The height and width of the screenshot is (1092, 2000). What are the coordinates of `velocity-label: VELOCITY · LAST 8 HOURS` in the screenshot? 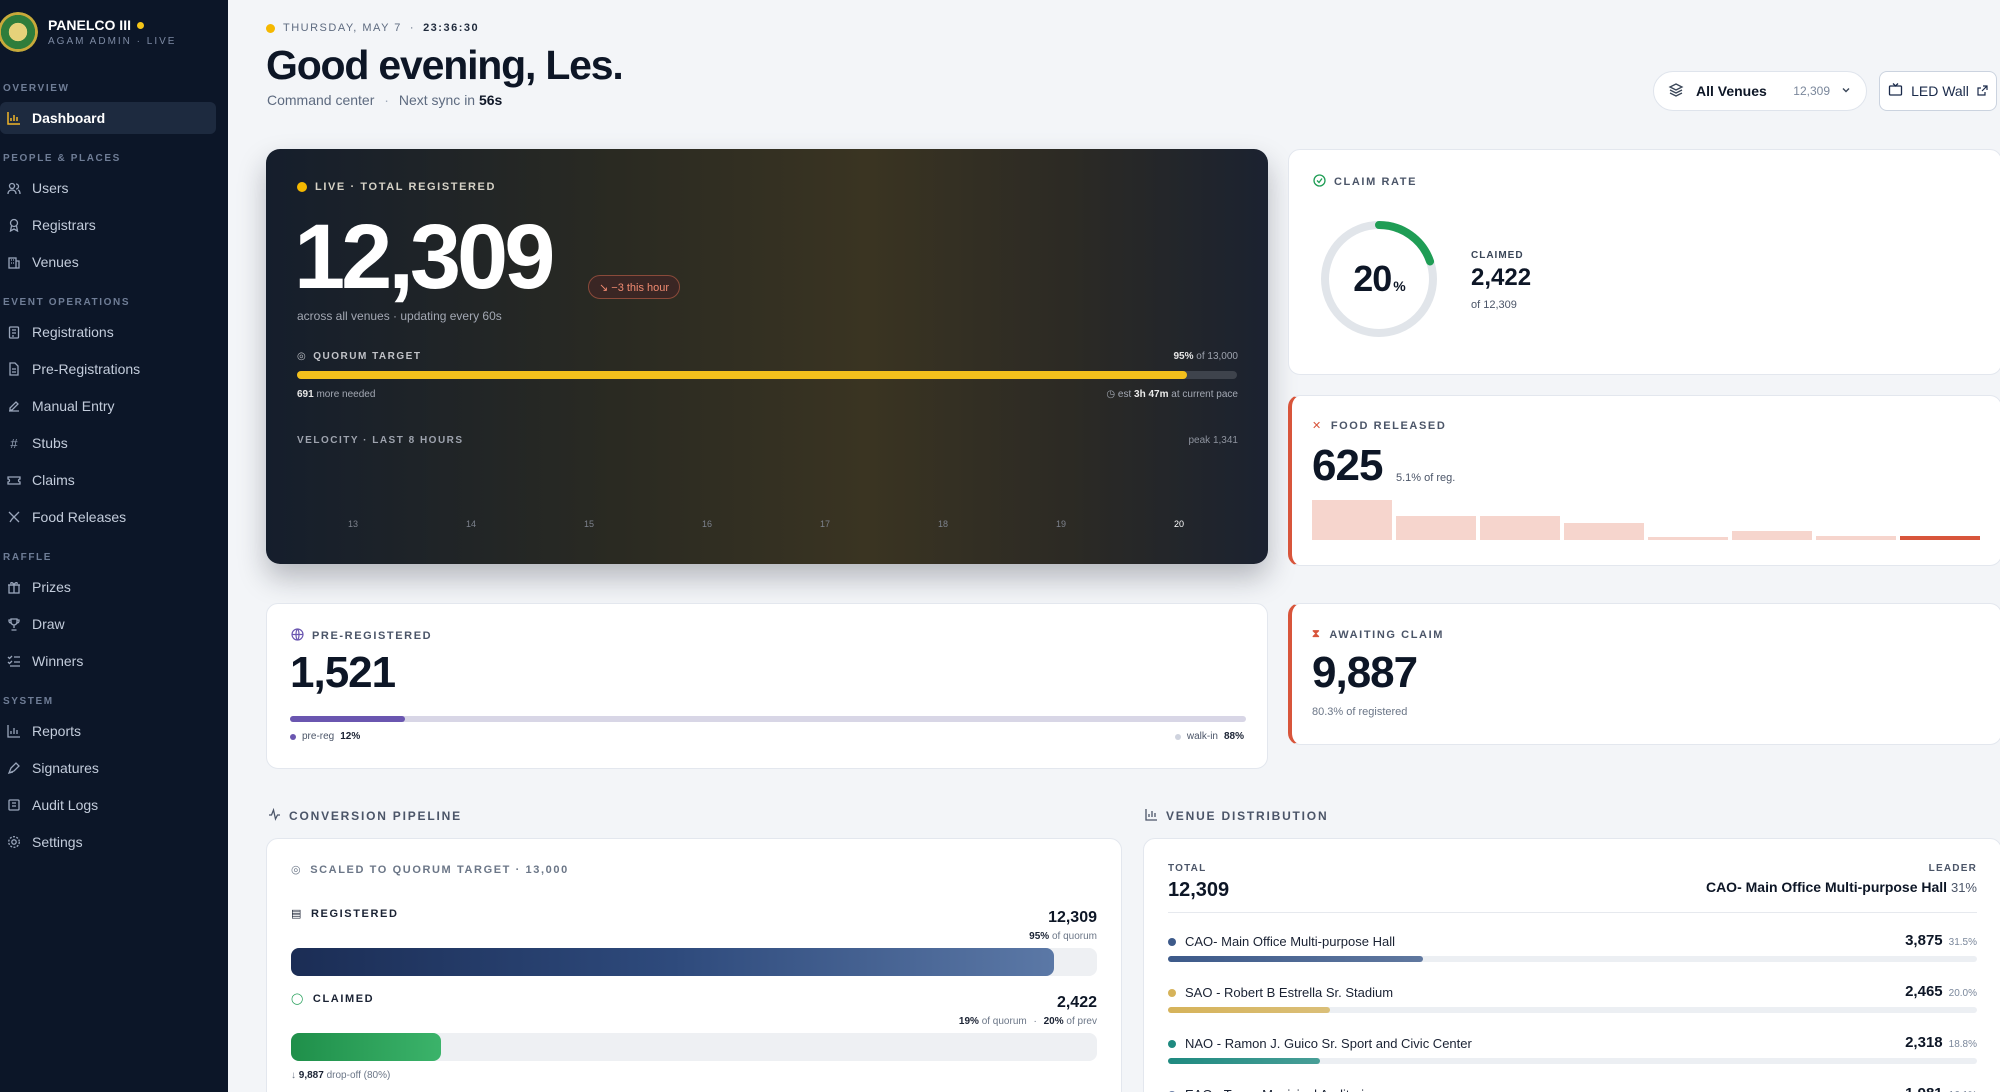 It's located at (380, 440).